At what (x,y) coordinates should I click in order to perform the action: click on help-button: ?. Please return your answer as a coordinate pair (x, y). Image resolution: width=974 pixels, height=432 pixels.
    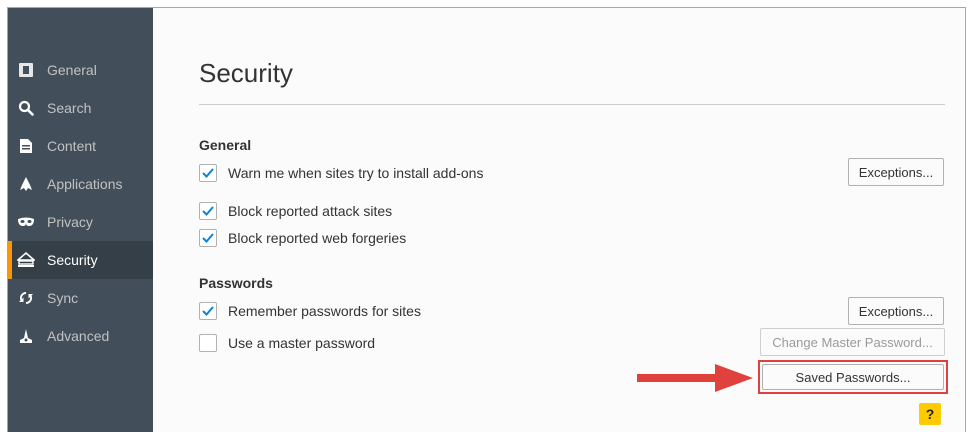
    Looking at the image, I should click on (930, 414).